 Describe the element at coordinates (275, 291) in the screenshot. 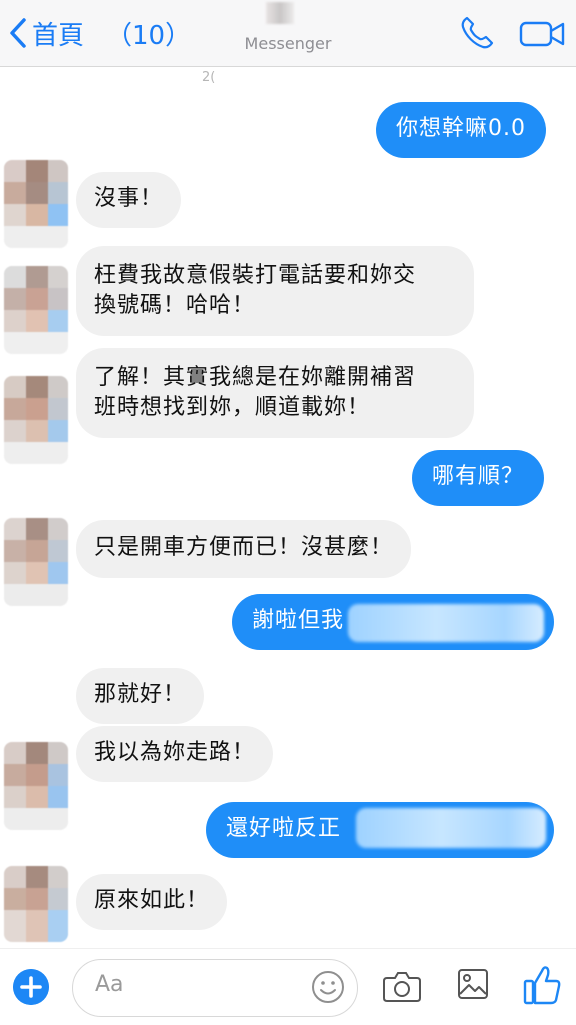

I see `message-incoming: 枉費我故意假裝打電話要和妳交 換號碼！哈哈！` at that location.